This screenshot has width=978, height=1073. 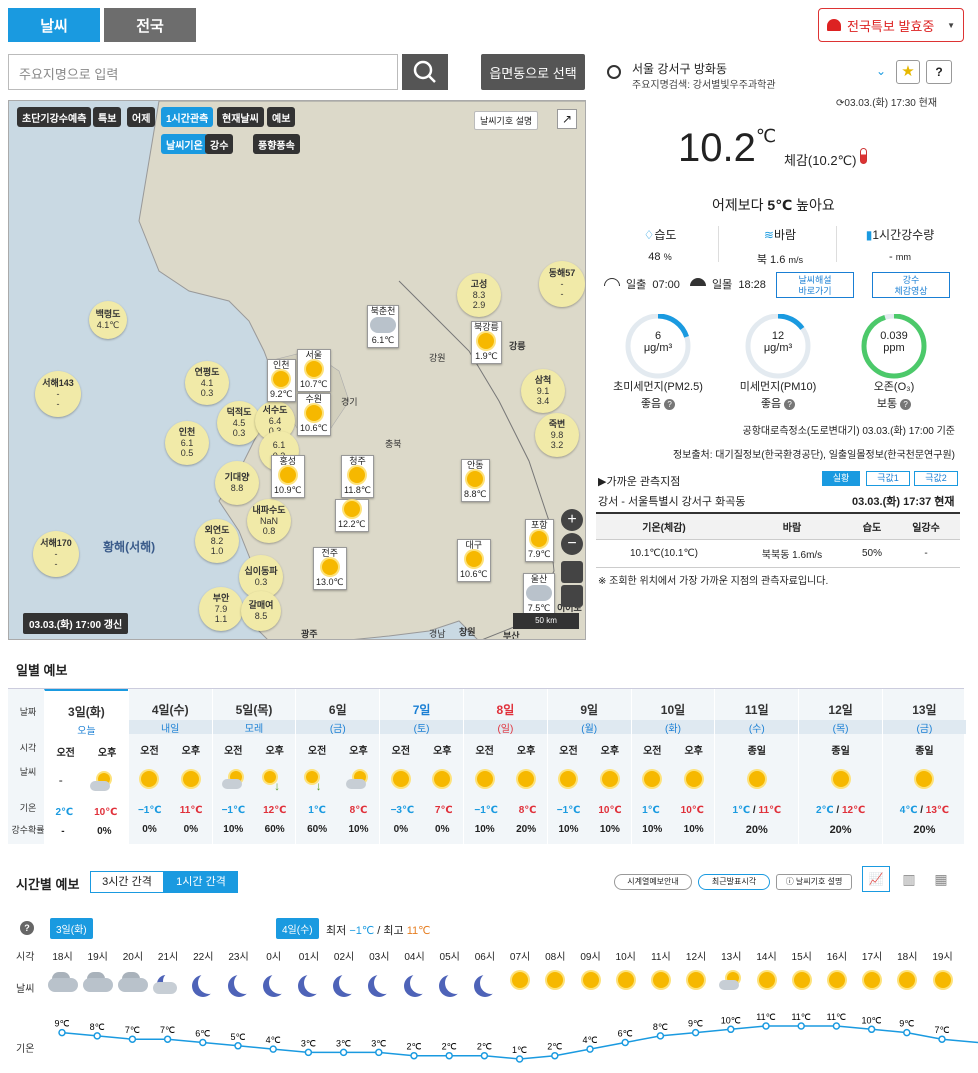 What do you see at coordinates (54, 117) in the screenshot?
I see `map-btn-nowcast: 초단기강수예측` at bounding box center [54, 117].